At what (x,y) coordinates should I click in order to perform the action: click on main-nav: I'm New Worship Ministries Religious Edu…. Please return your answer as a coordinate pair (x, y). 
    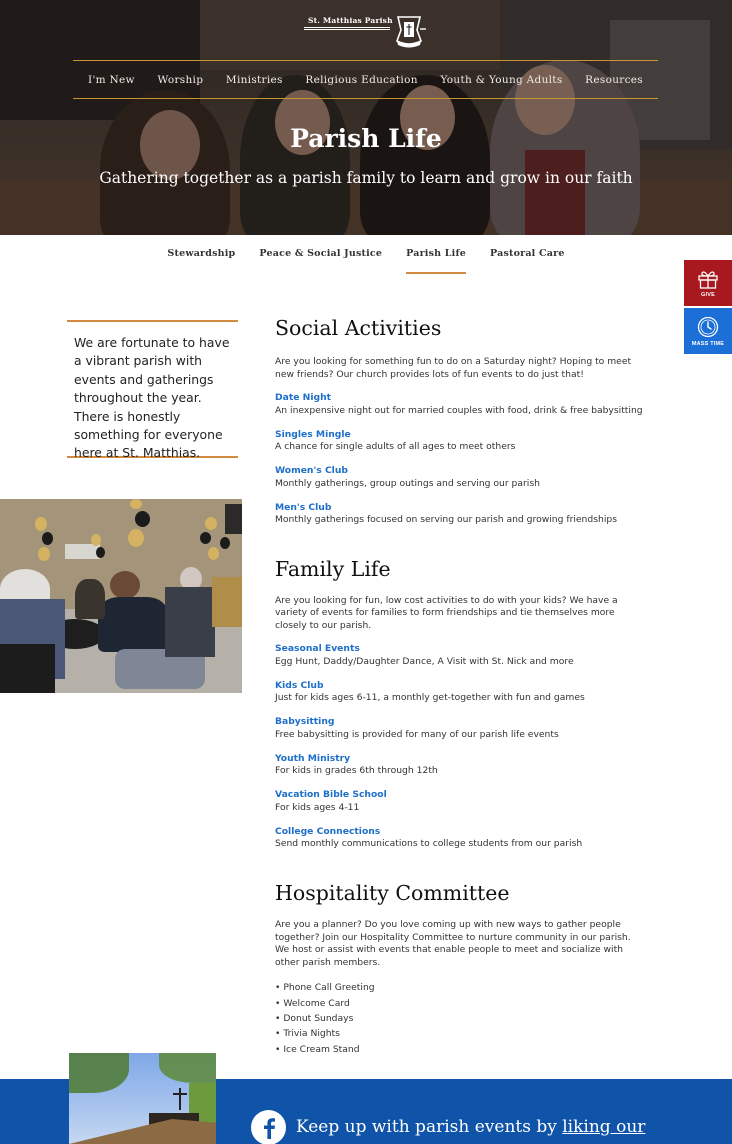
    Looking at the image, I should click on (365, 79).